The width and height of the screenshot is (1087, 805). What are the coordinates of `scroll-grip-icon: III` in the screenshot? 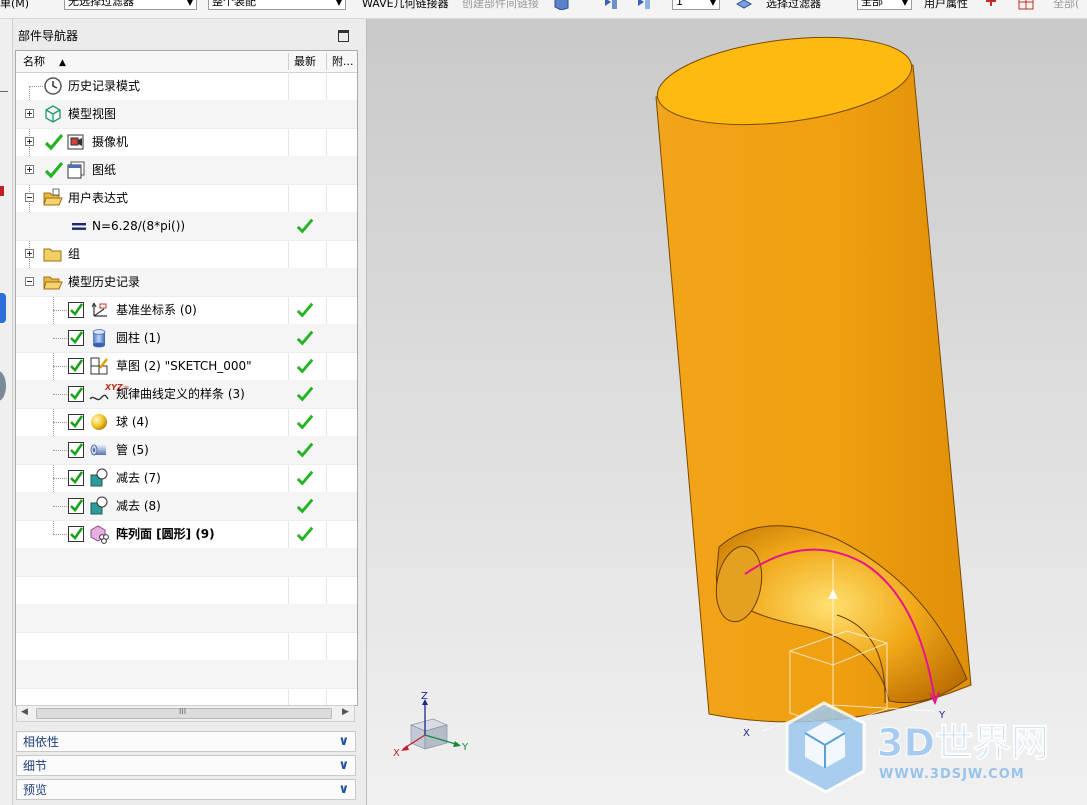 It's located at (183, 711).